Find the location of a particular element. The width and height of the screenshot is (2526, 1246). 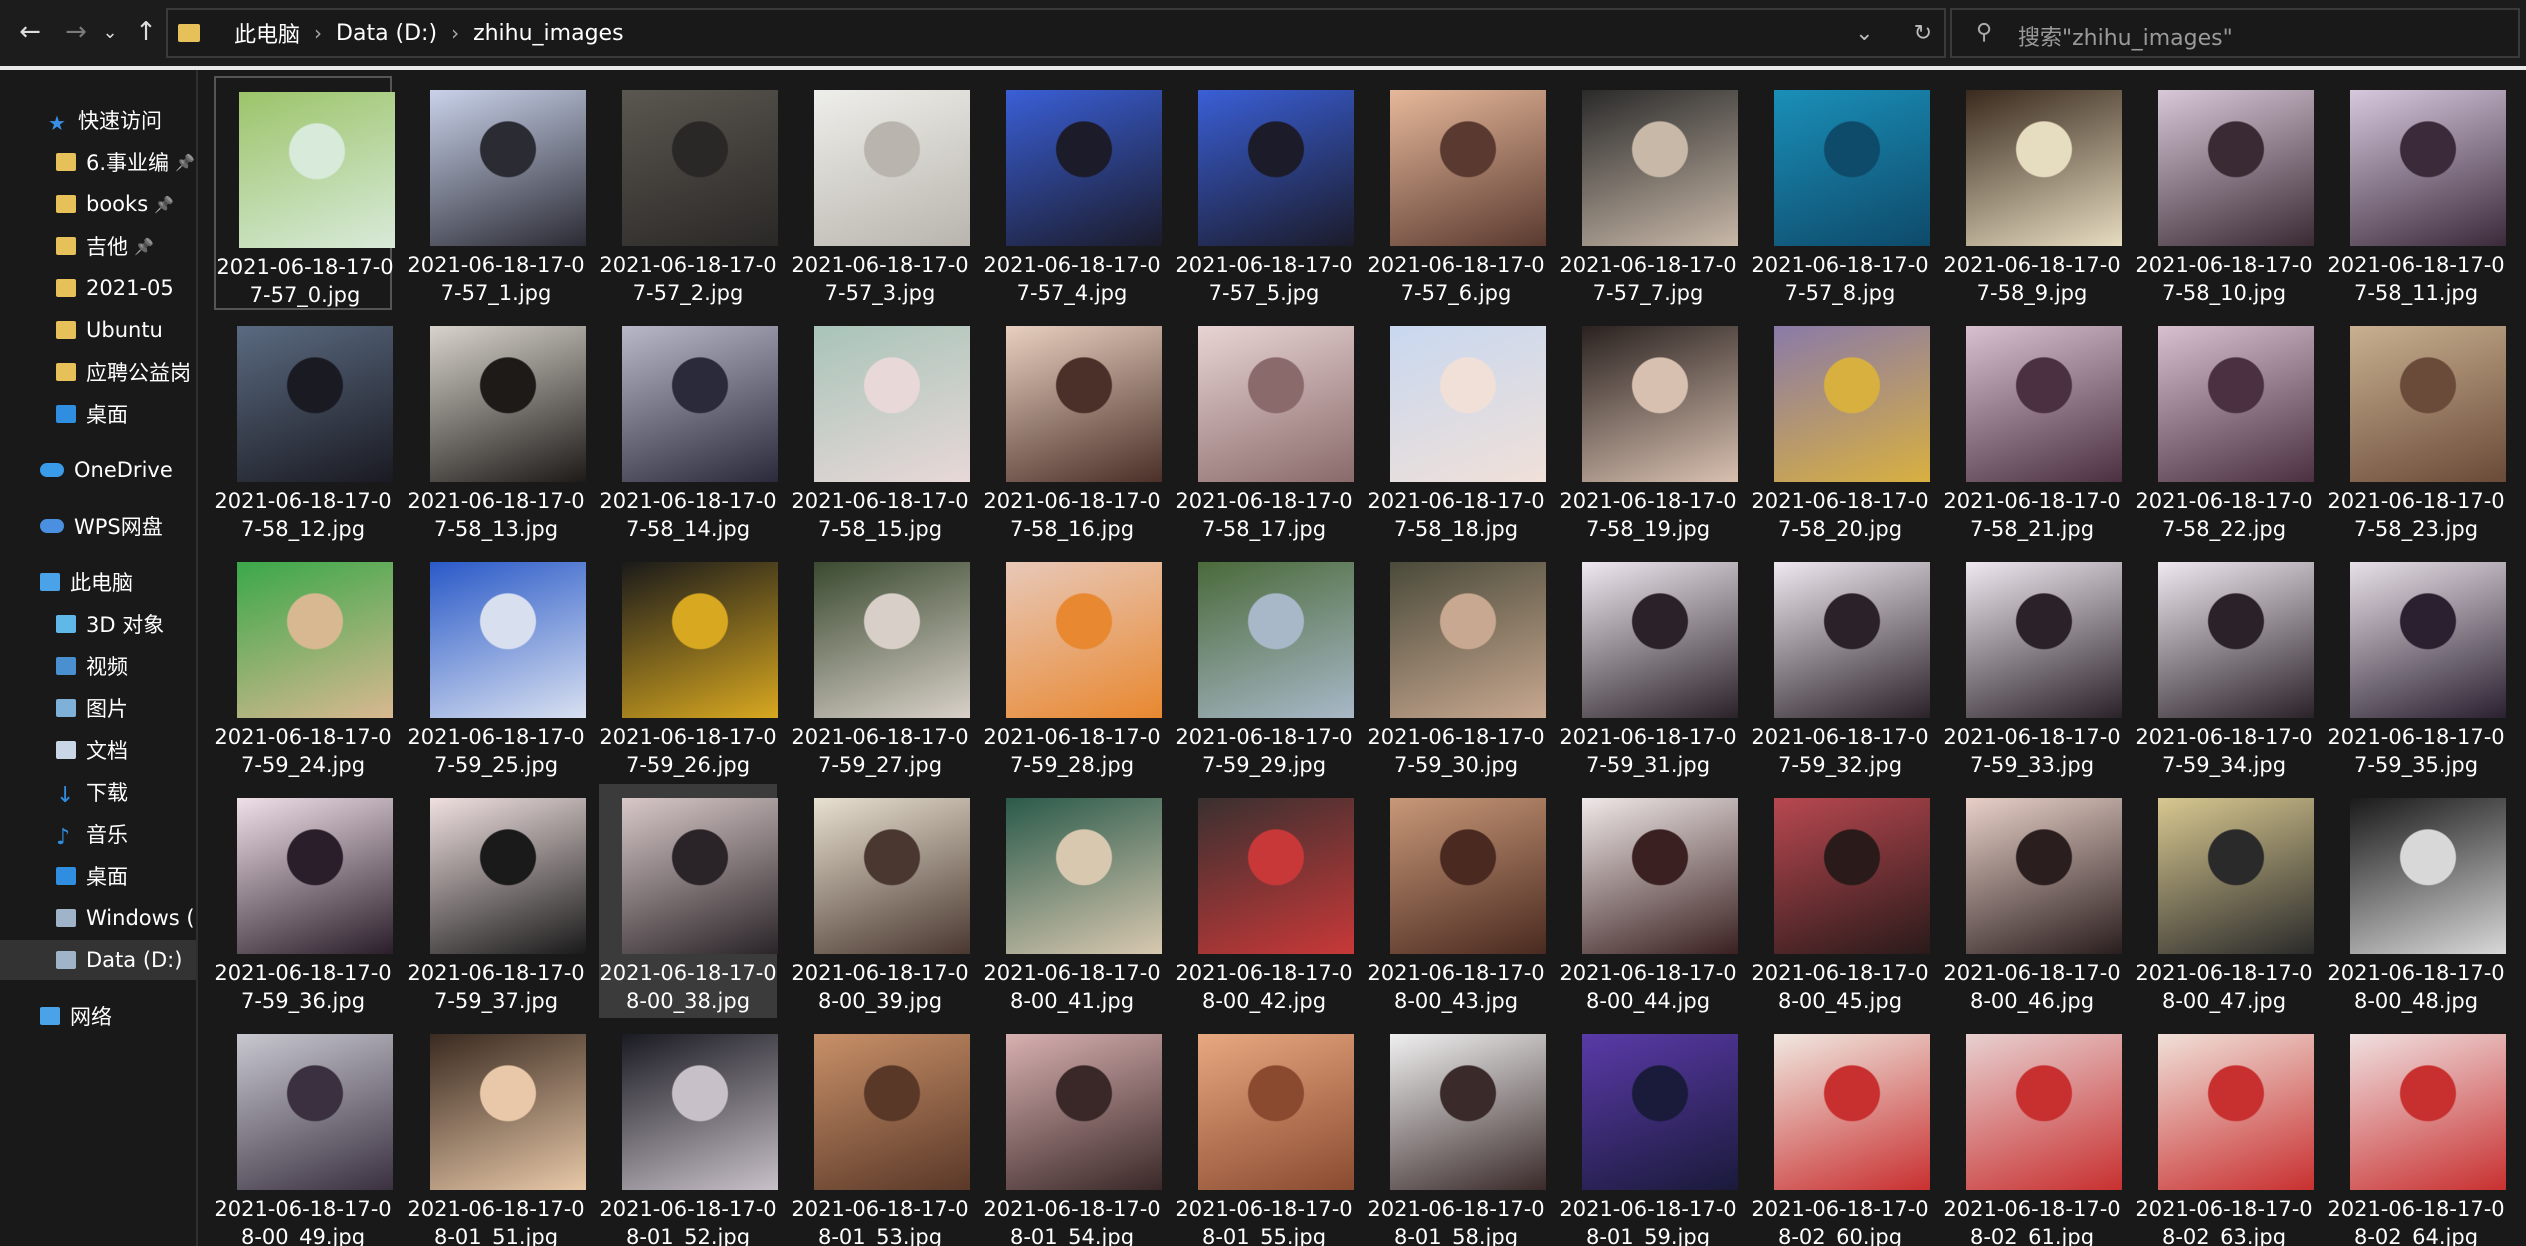

sidebar-item: 视频 is located at coordinates (98, 666).